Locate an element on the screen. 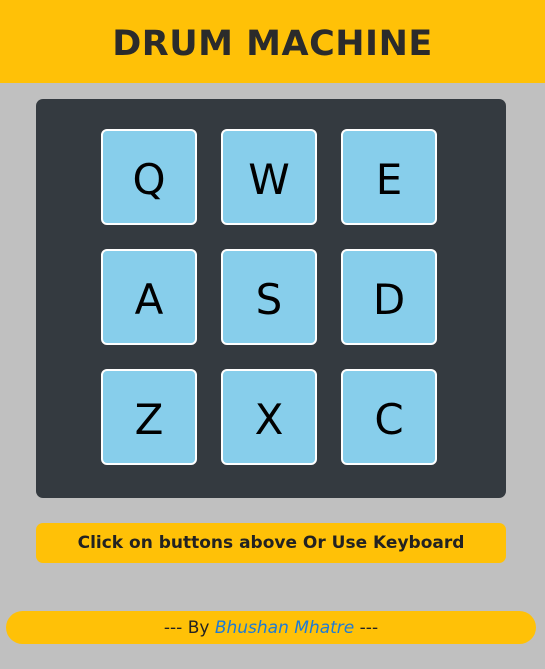  page-title: DRUM MACHINE is located at coordinates (272, 43).